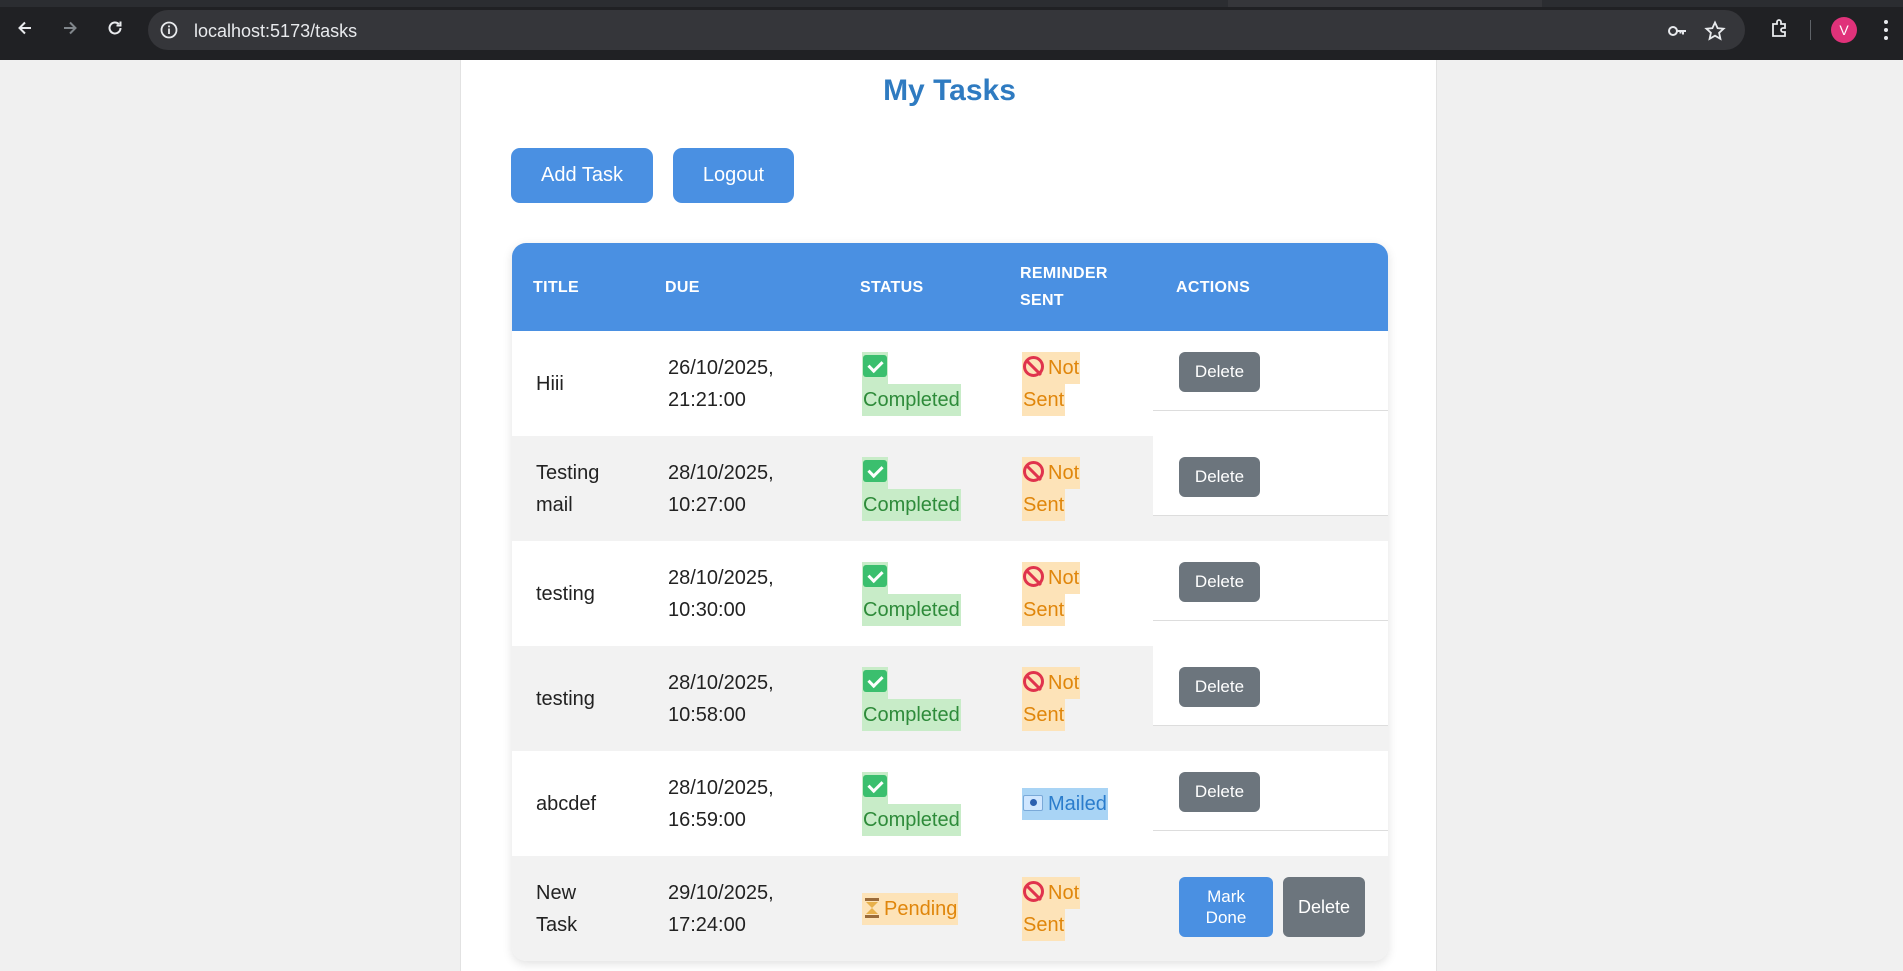 The width and height of the screenshot is (1903, 971). Describe the element at coordinates (1677, 31) in the screenshot. I see `key-icon` at that location.